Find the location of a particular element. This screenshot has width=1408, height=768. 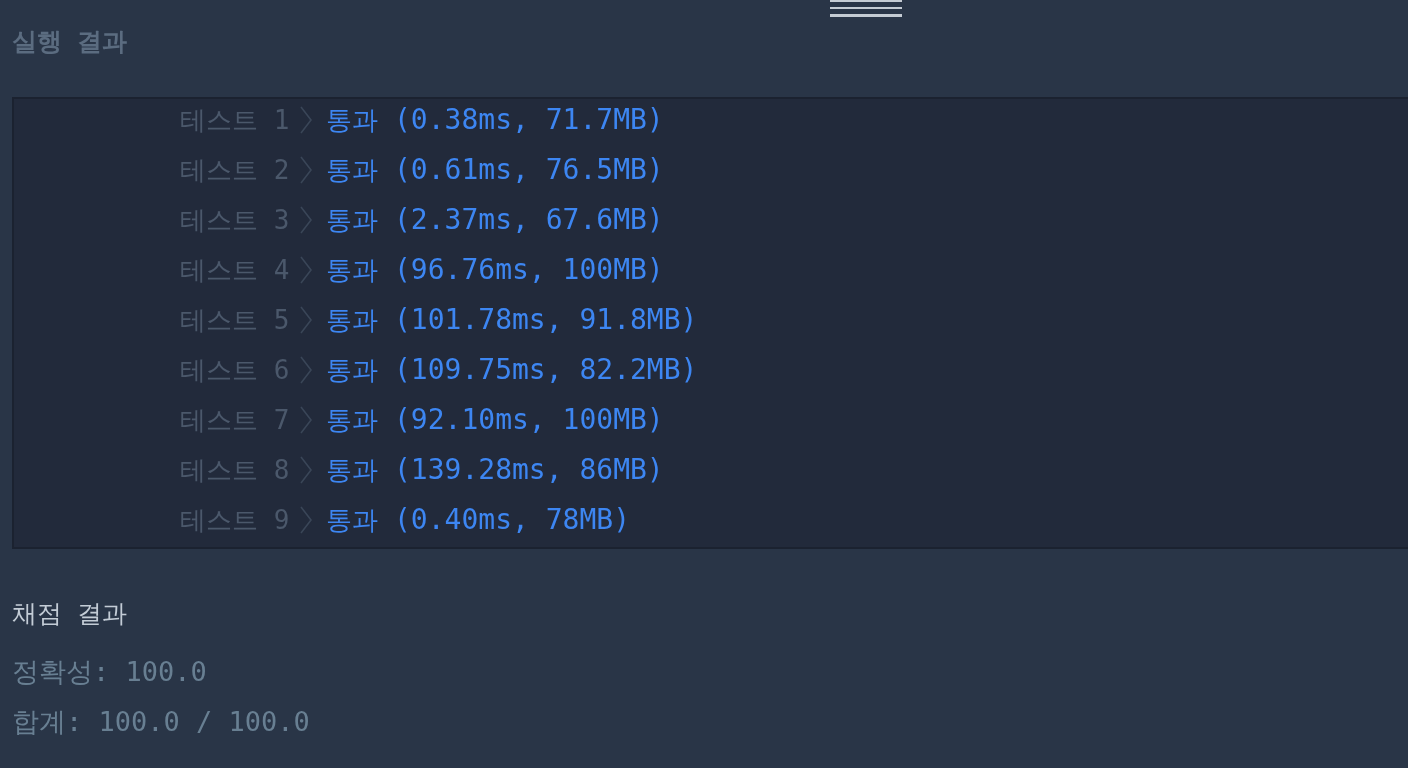

test-detail: (109.75ms, 82.2MB) is located at coordinates (546, 370).